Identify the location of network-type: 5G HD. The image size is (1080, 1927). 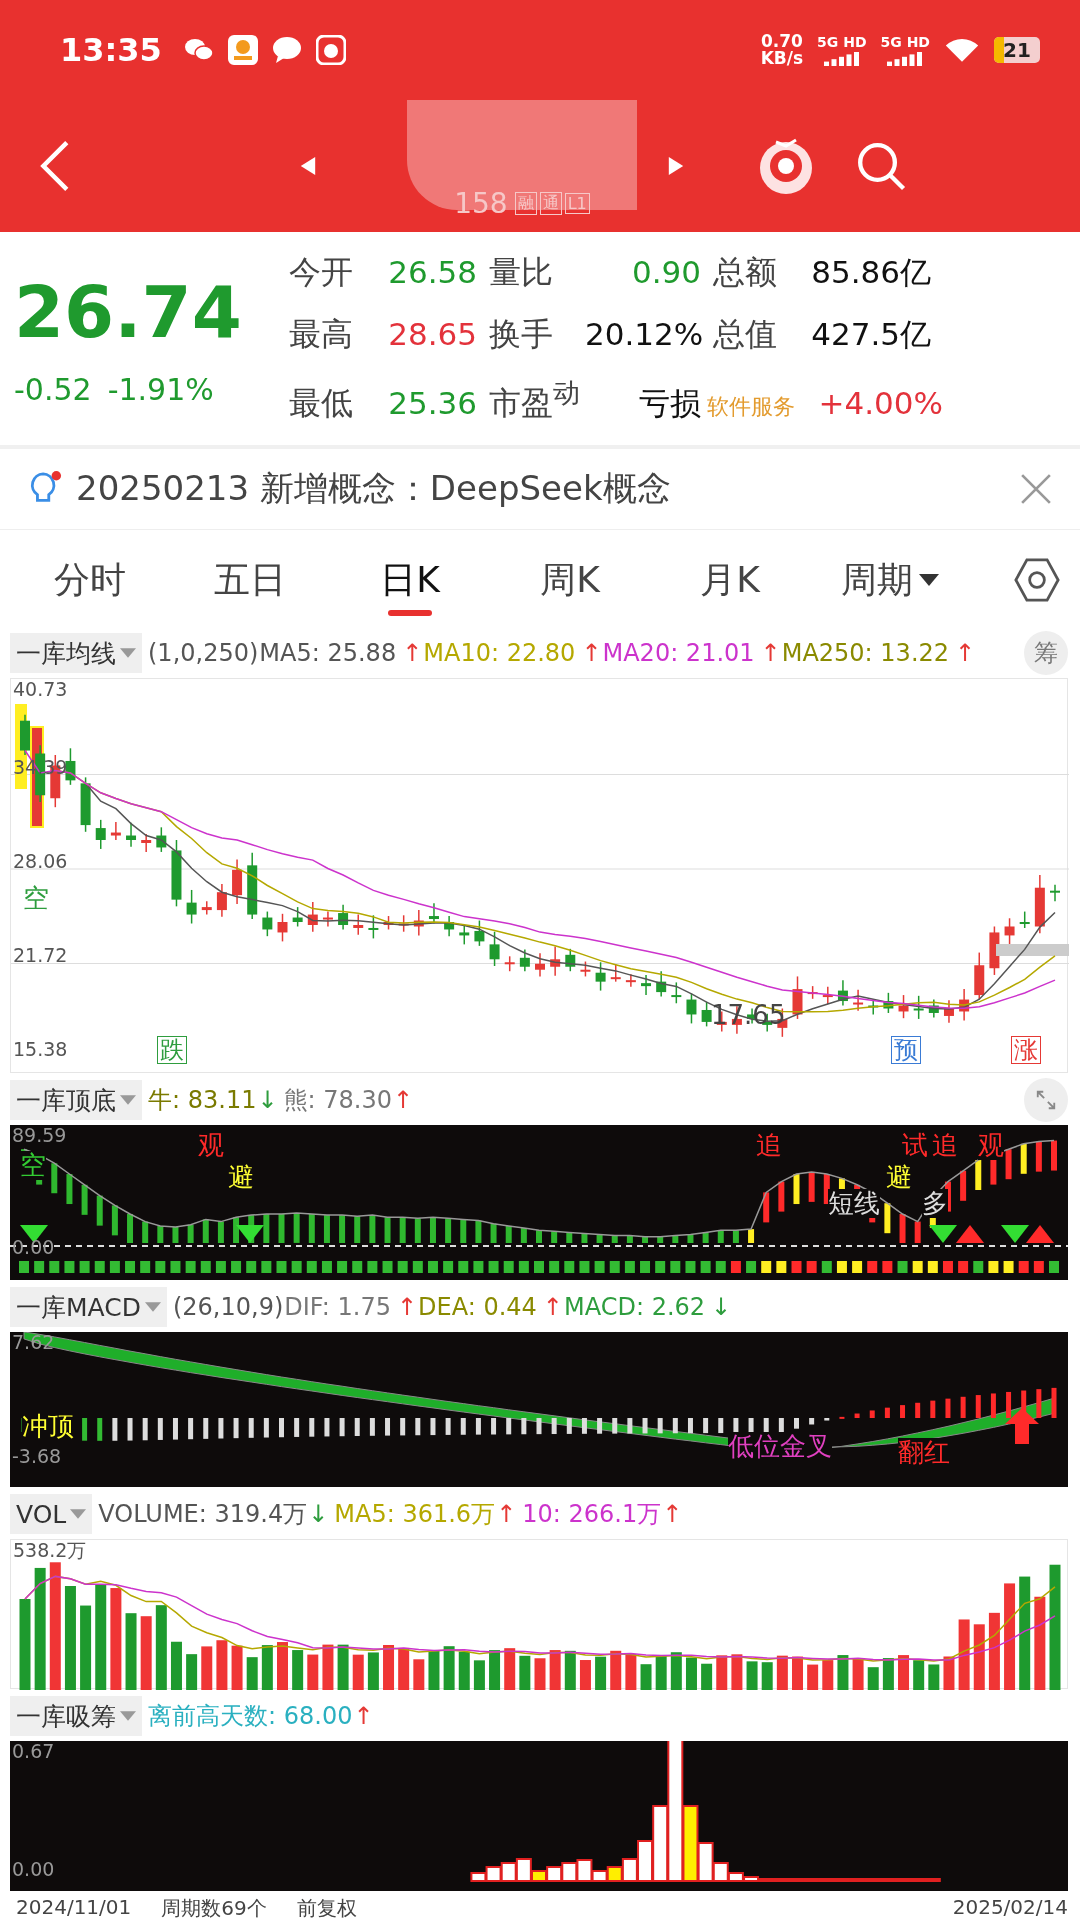
(842, 42).